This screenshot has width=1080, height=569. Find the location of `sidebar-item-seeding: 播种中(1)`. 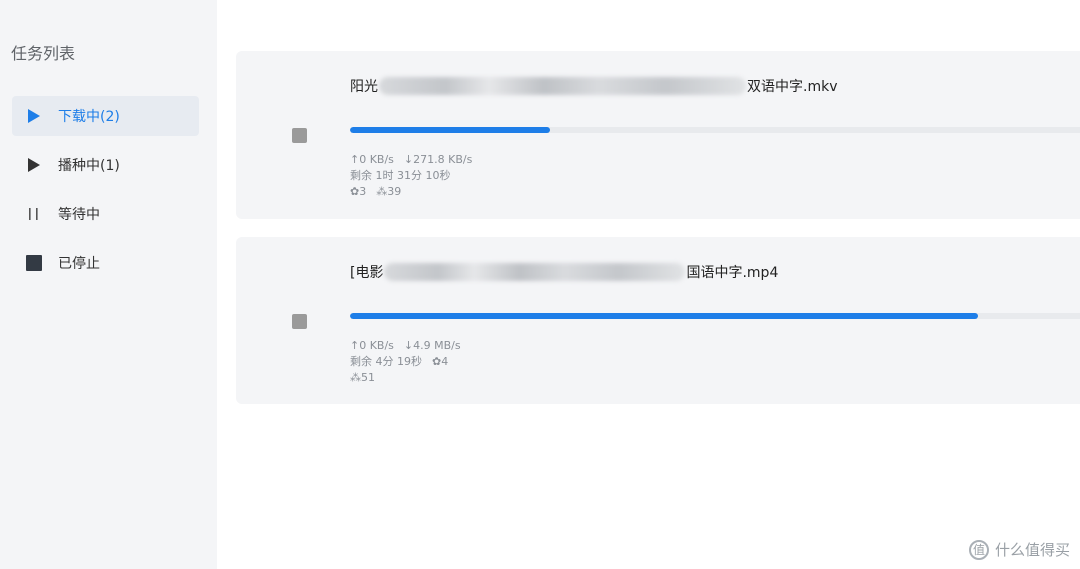

sidebar-item-seeding: 播种中(1) is located at coordinates (105, 165).